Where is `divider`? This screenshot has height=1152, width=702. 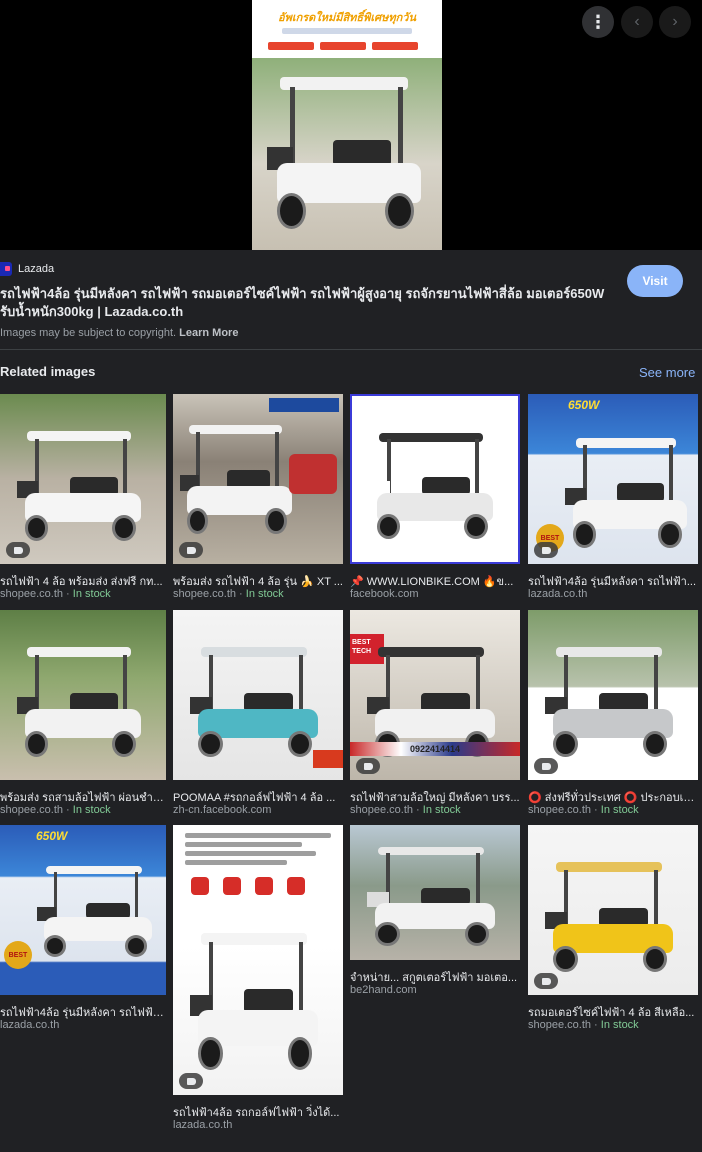
divider is located at coordinates (351, 349).